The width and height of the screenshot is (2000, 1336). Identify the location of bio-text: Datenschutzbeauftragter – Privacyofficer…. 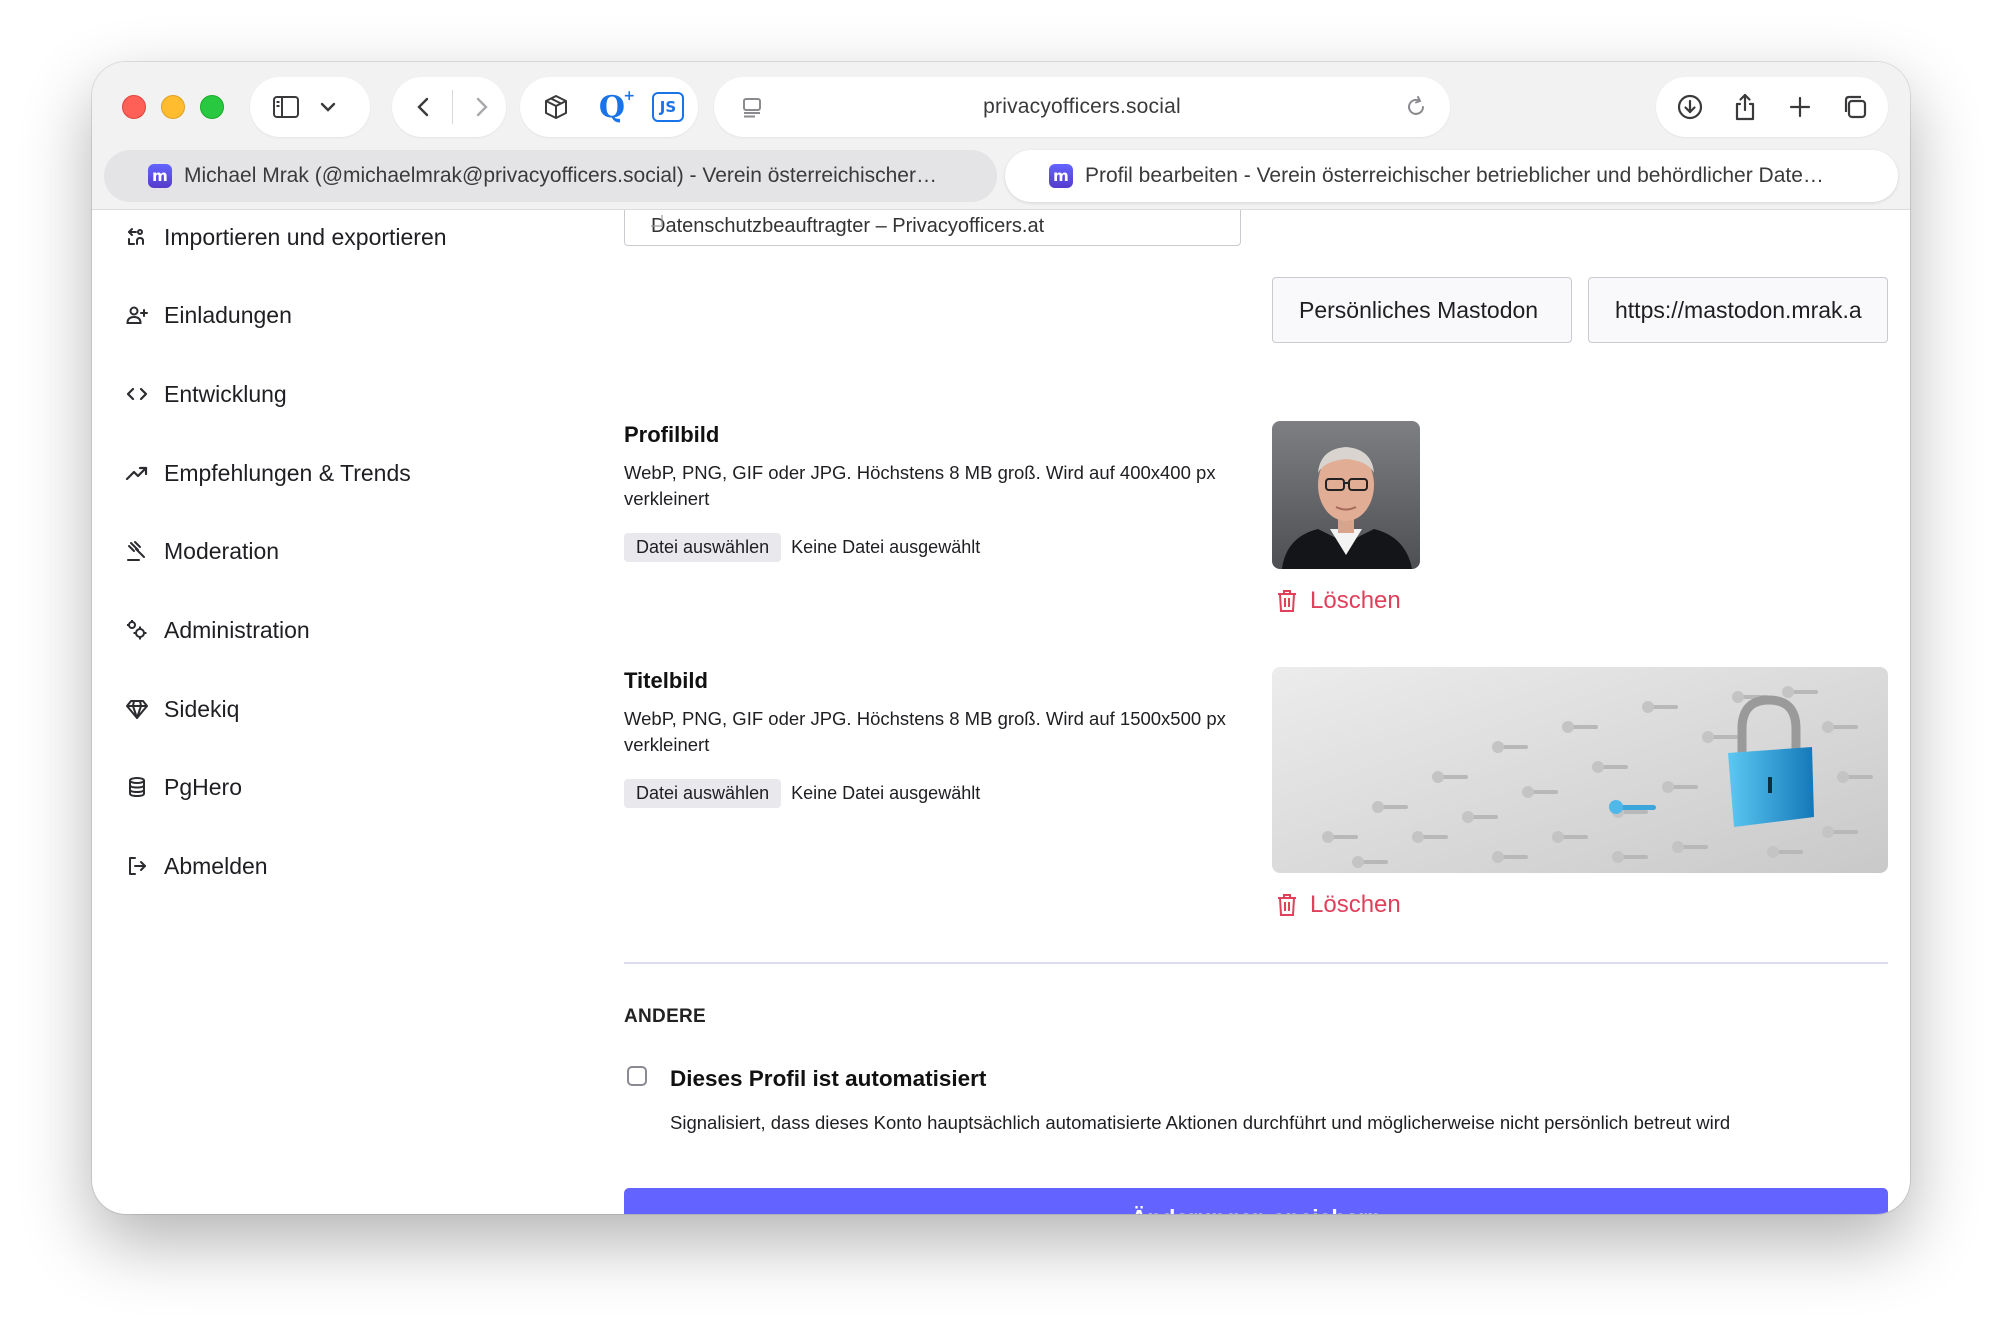
(848, 226).